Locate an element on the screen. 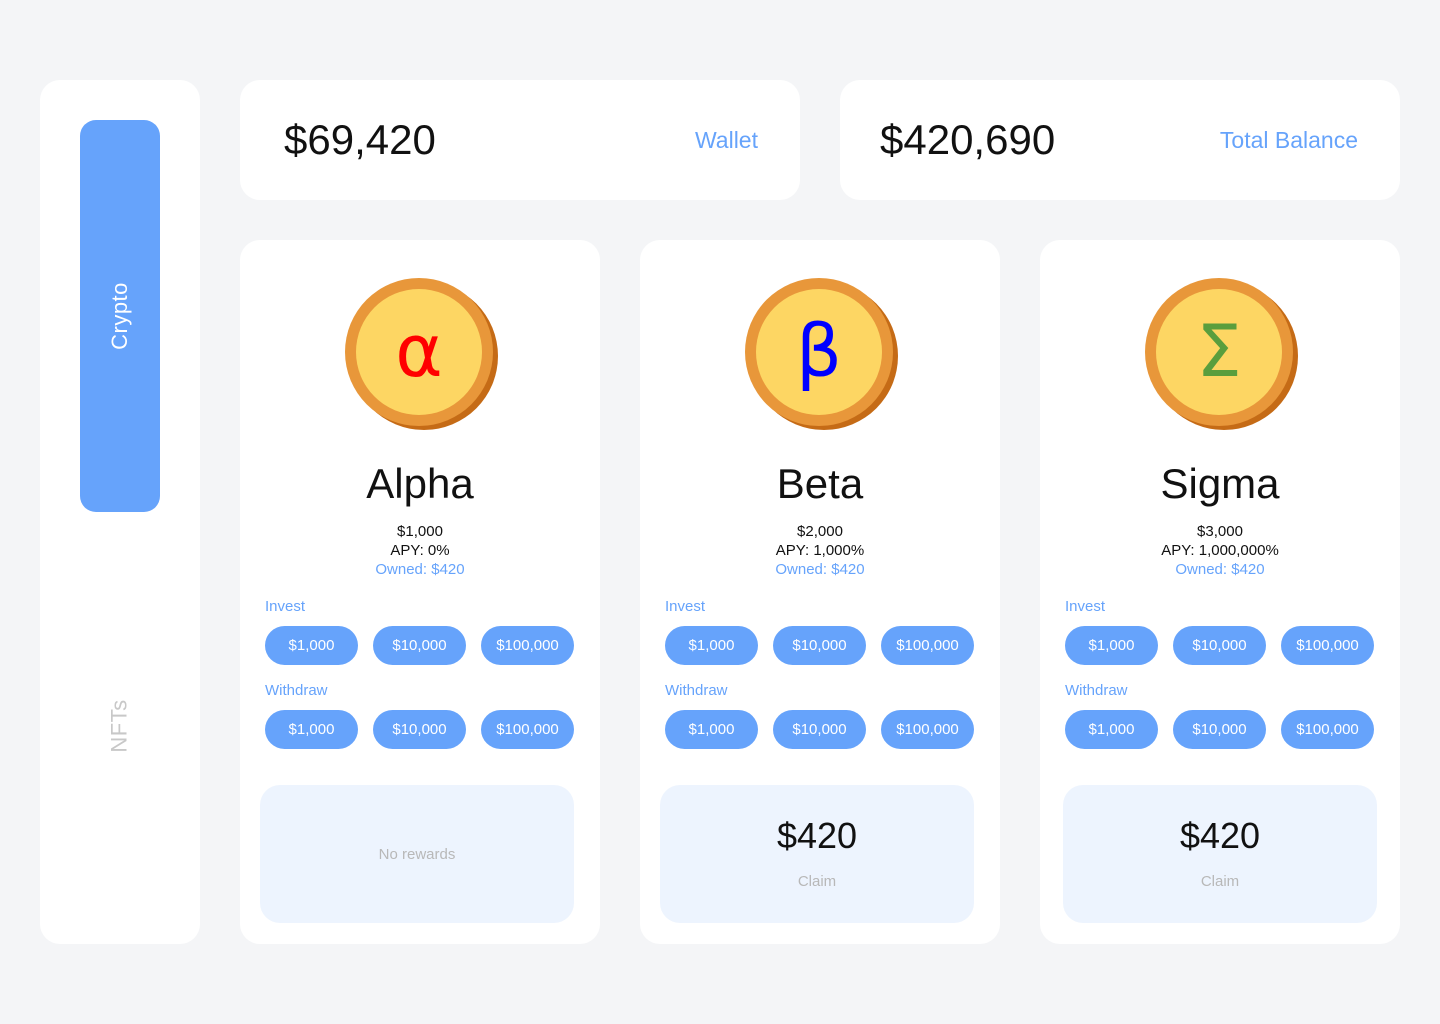 The image size is (1440, 1024). coin-apy: APY: 0% is located at coordinates (420, 550).